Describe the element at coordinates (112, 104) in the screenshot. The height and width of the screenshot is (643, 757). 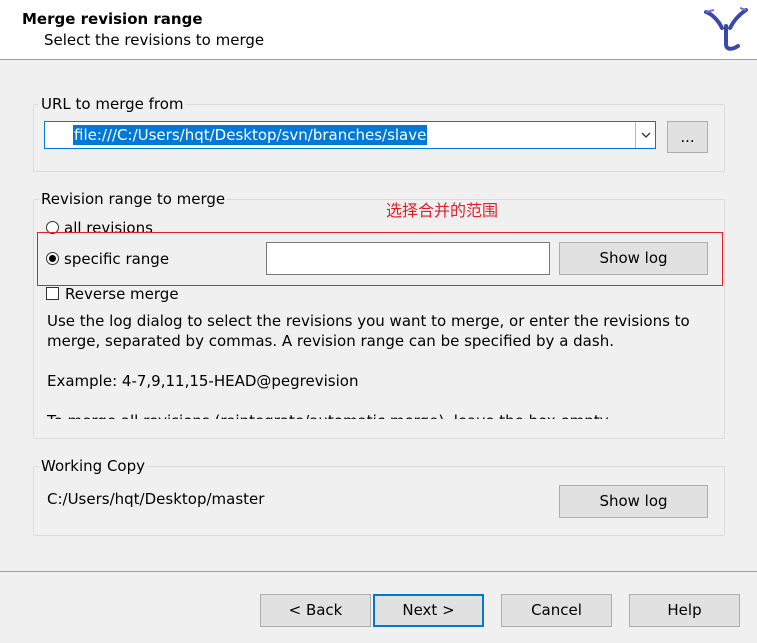
I see `url-group-label: URL to merge from` at that location.